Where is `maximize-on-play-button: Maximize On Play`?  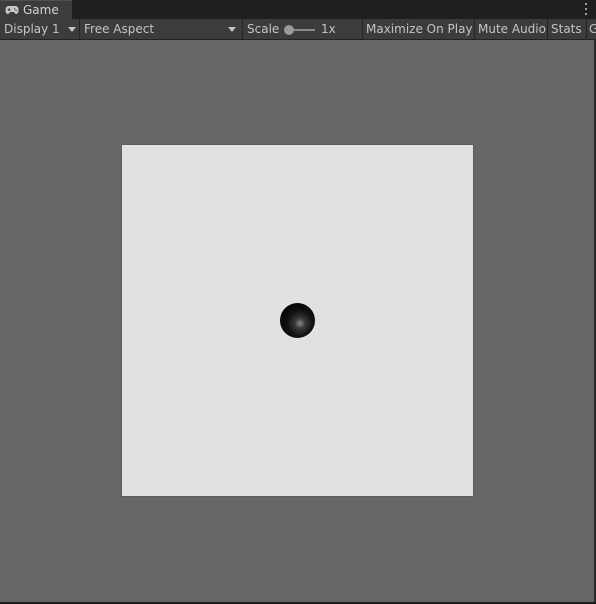
maximize-on-play-button: Maximize On Play is located at coordinates (419, 29).